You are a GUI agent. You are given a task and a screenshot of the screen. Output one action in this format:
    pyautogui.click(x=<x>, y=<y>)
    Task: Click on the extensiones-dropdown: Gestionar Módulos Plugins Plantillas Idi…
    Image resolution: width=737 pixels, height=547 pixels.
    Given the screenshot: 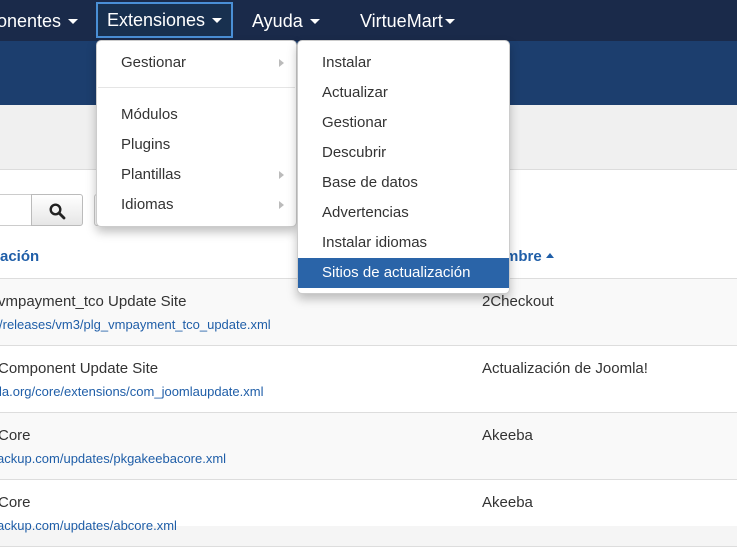 What is the action you would take?
    pyautogui.click(x=196, y=133)
    